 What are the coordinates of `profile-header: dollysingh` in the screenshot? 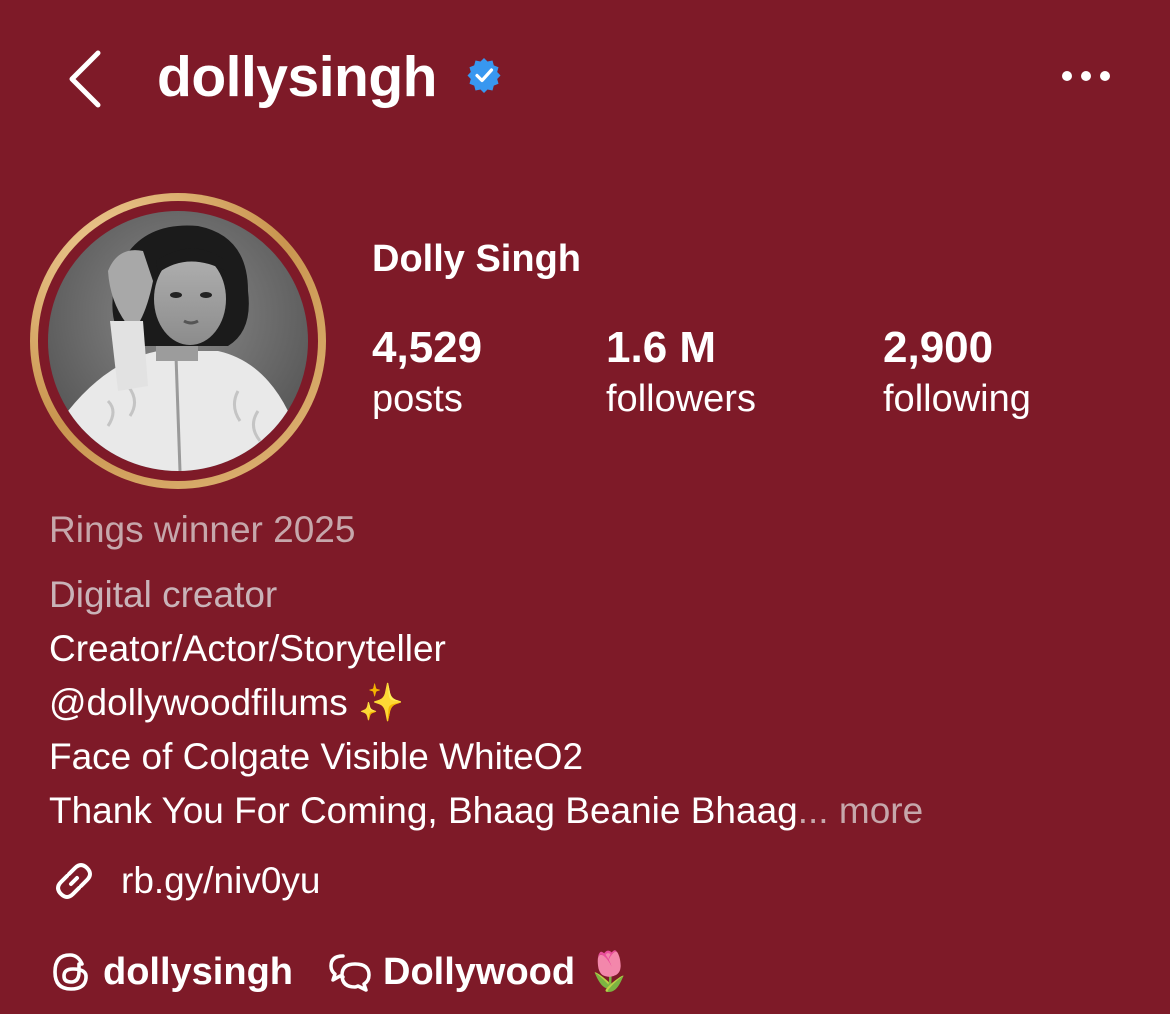 It's located at (585, 75).